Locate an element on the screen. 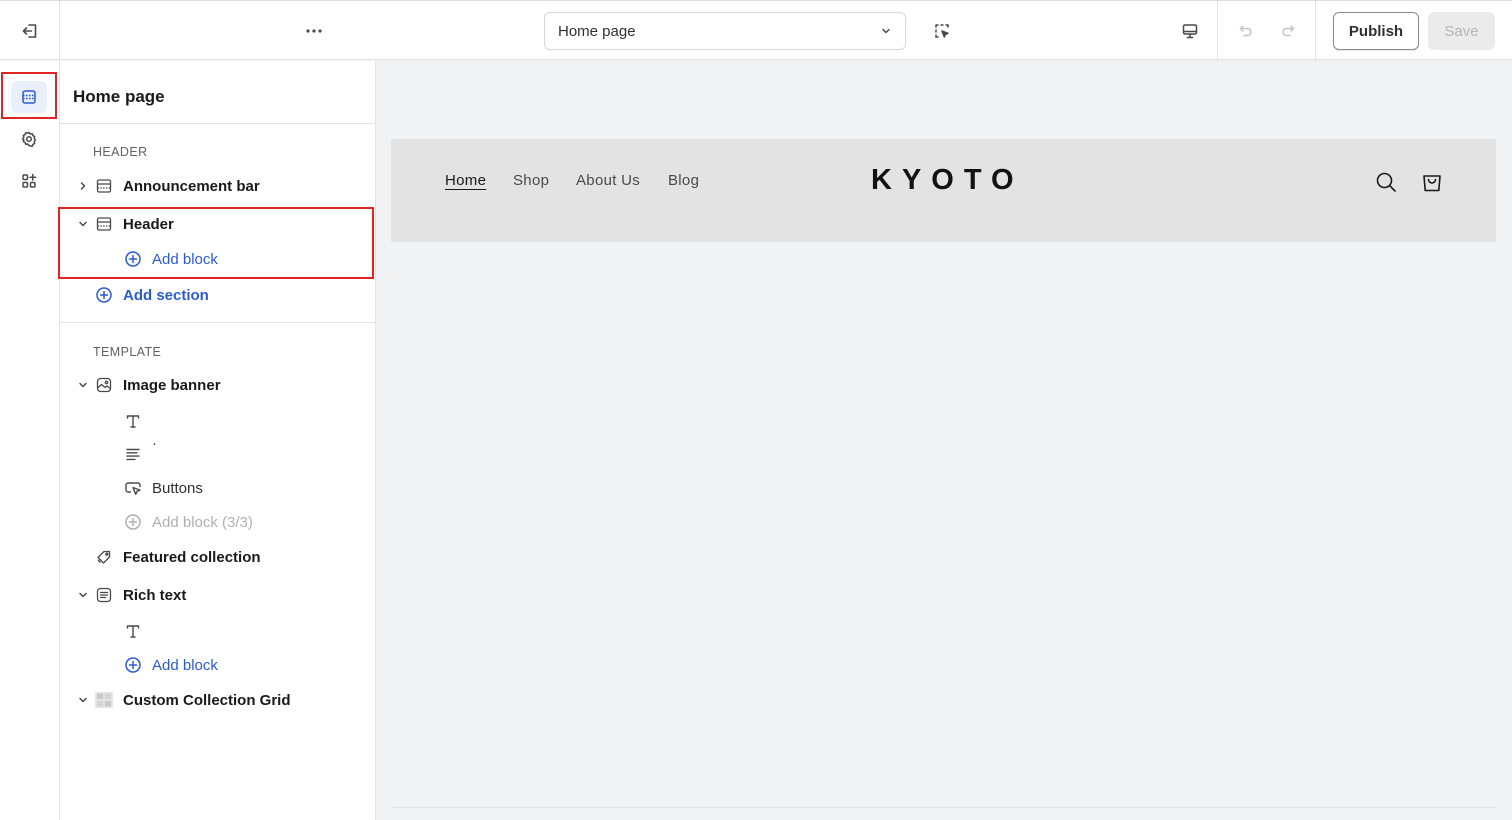 The width and height of the screenshot is (1512, 820). gear-icon is located at coordinates (29, 139).